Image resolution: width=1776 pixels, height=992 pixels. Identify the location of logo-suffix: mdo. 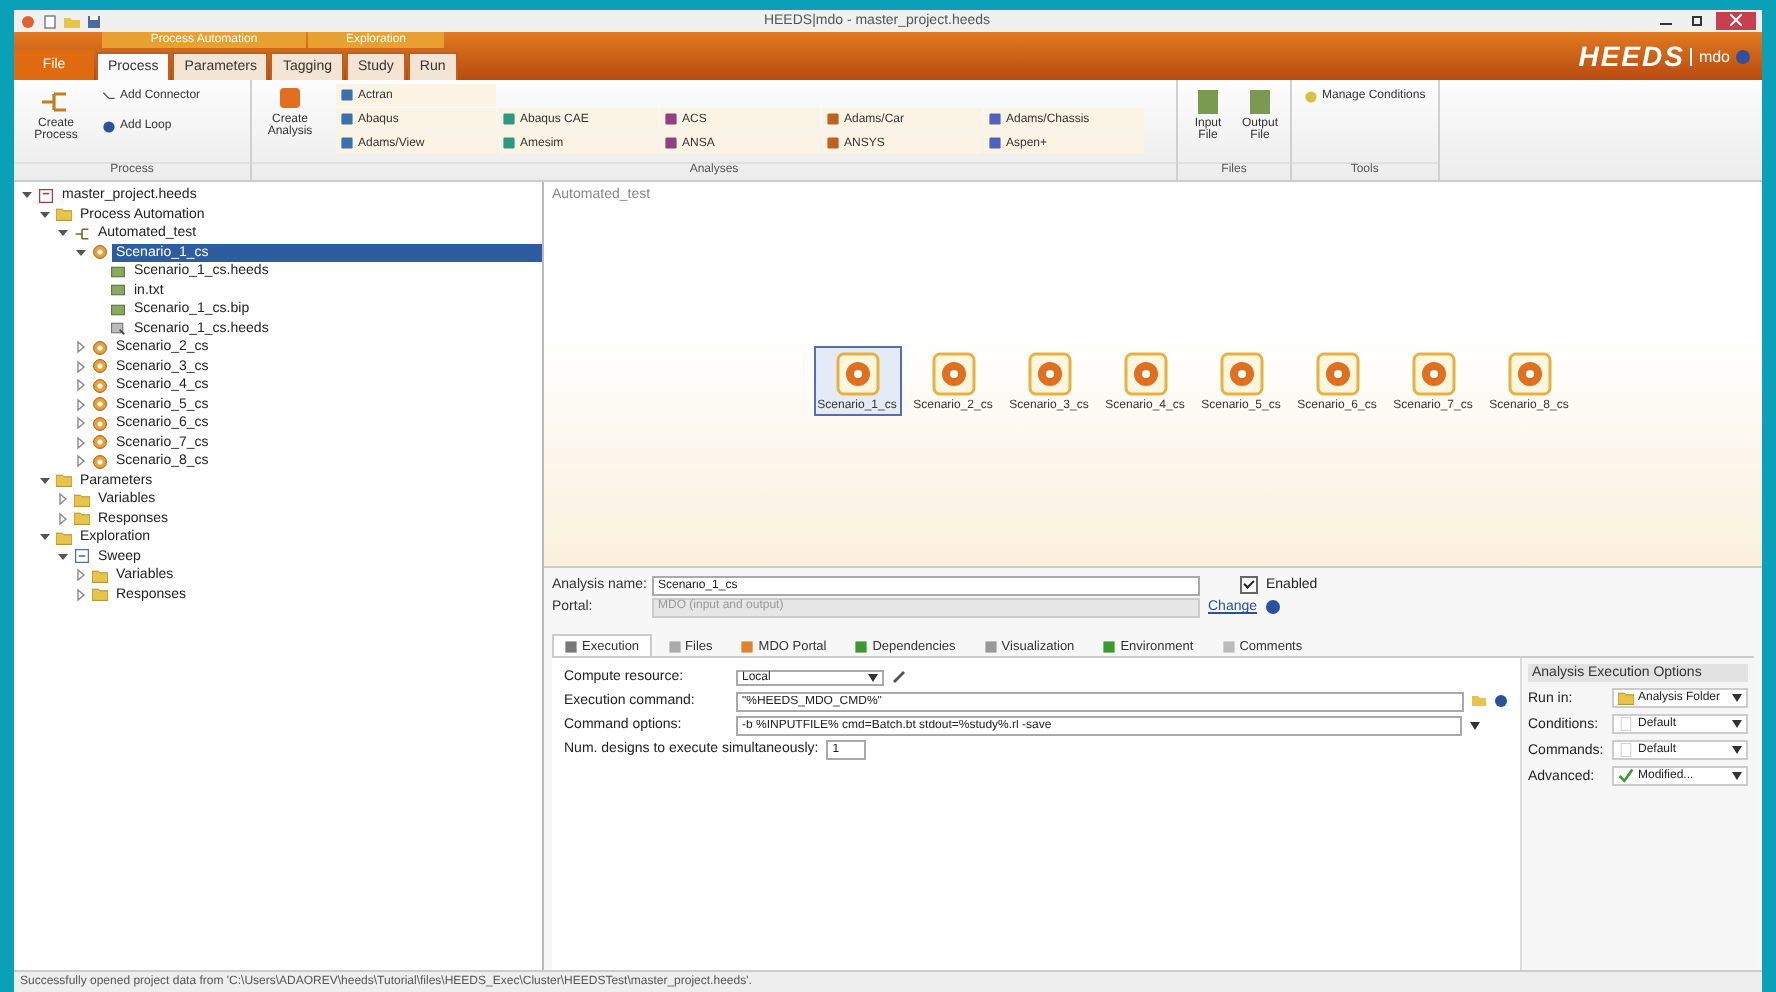
(1710, 56).